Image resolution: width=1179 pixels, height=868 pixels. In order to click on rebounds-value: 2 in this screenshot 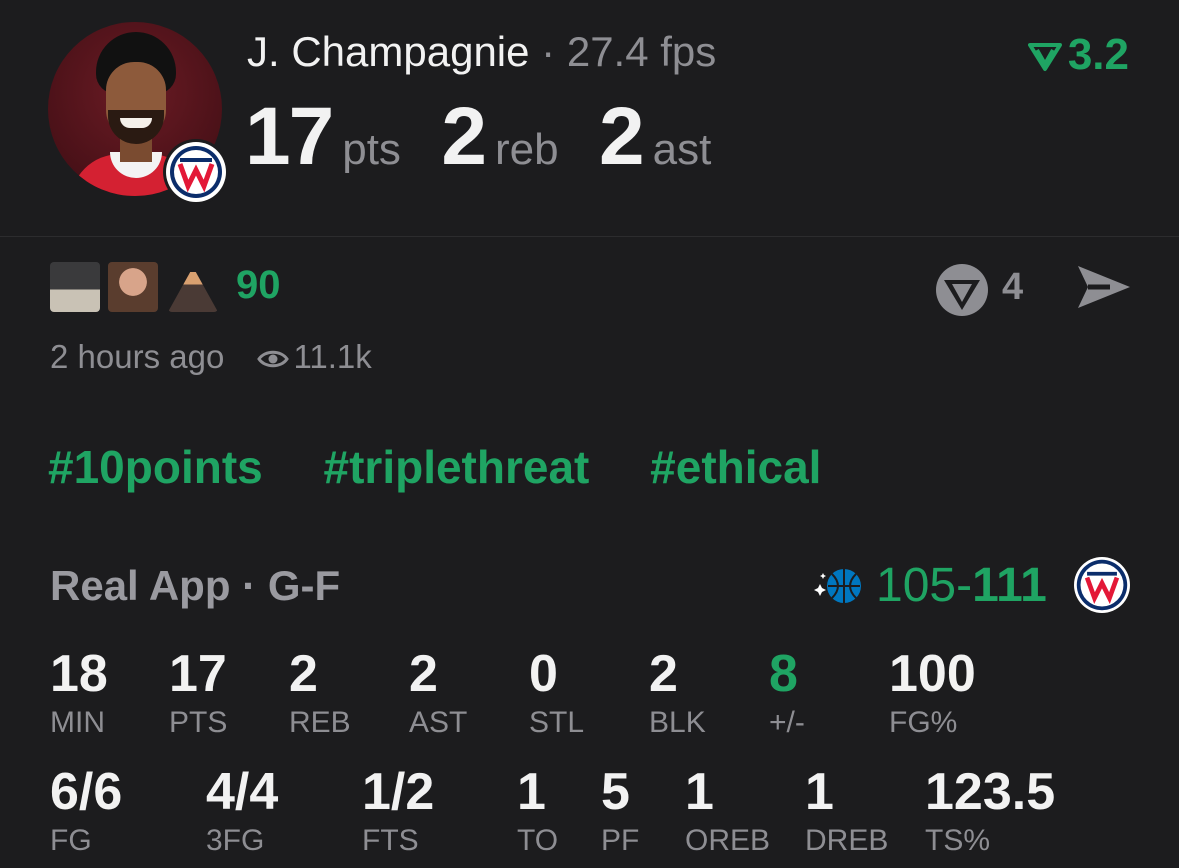, I will do `click(464, 136)`.